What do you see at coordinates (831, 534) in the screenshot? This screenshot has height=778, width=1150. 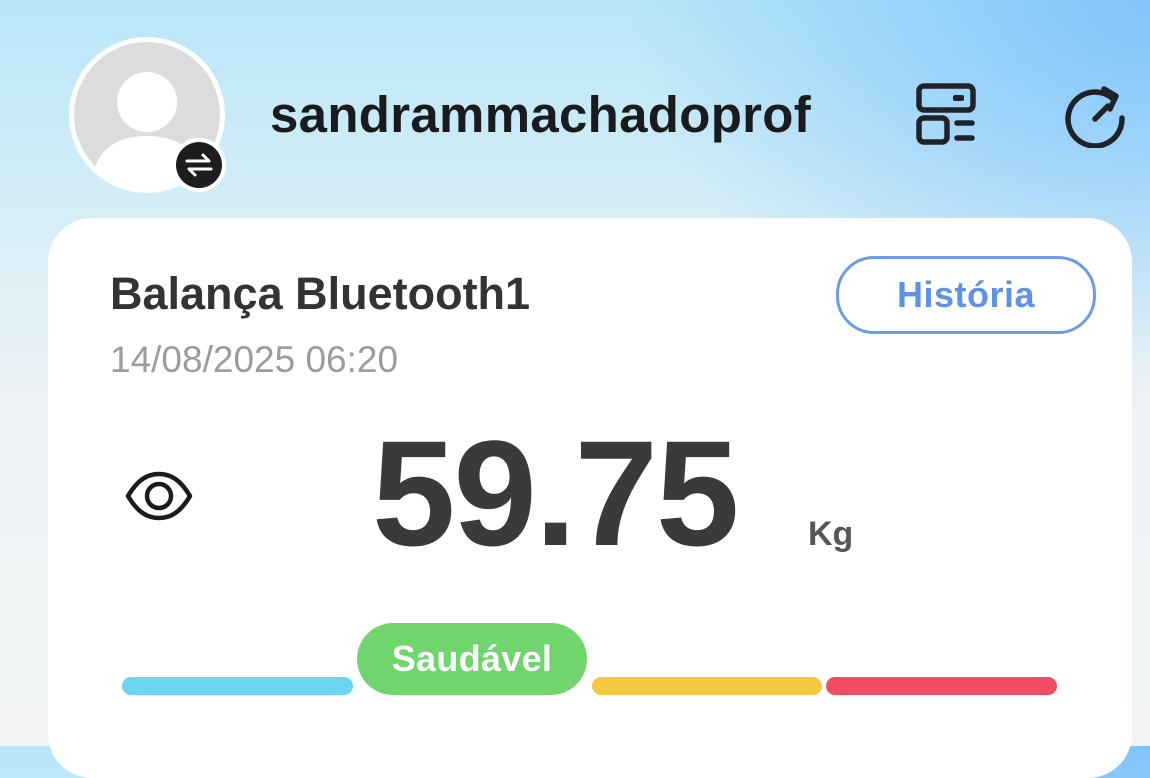 I see `weight-unit: Kg` at bounding box center [831, 534].